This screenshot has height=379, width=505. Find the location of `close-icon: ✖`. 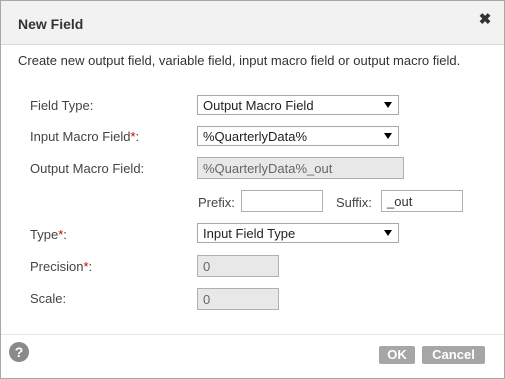

close-icon: ✖ is located at coordinates (485, 19).